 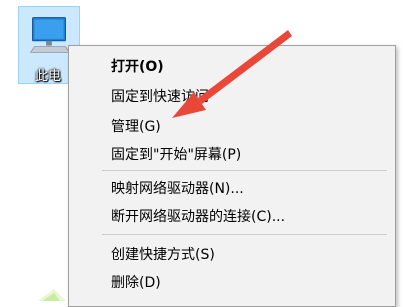 What do you see at coordinates (136, 127) in the screenshot?
I see `menu-item-label: 管理(G)` at bounding box center [136, 127].